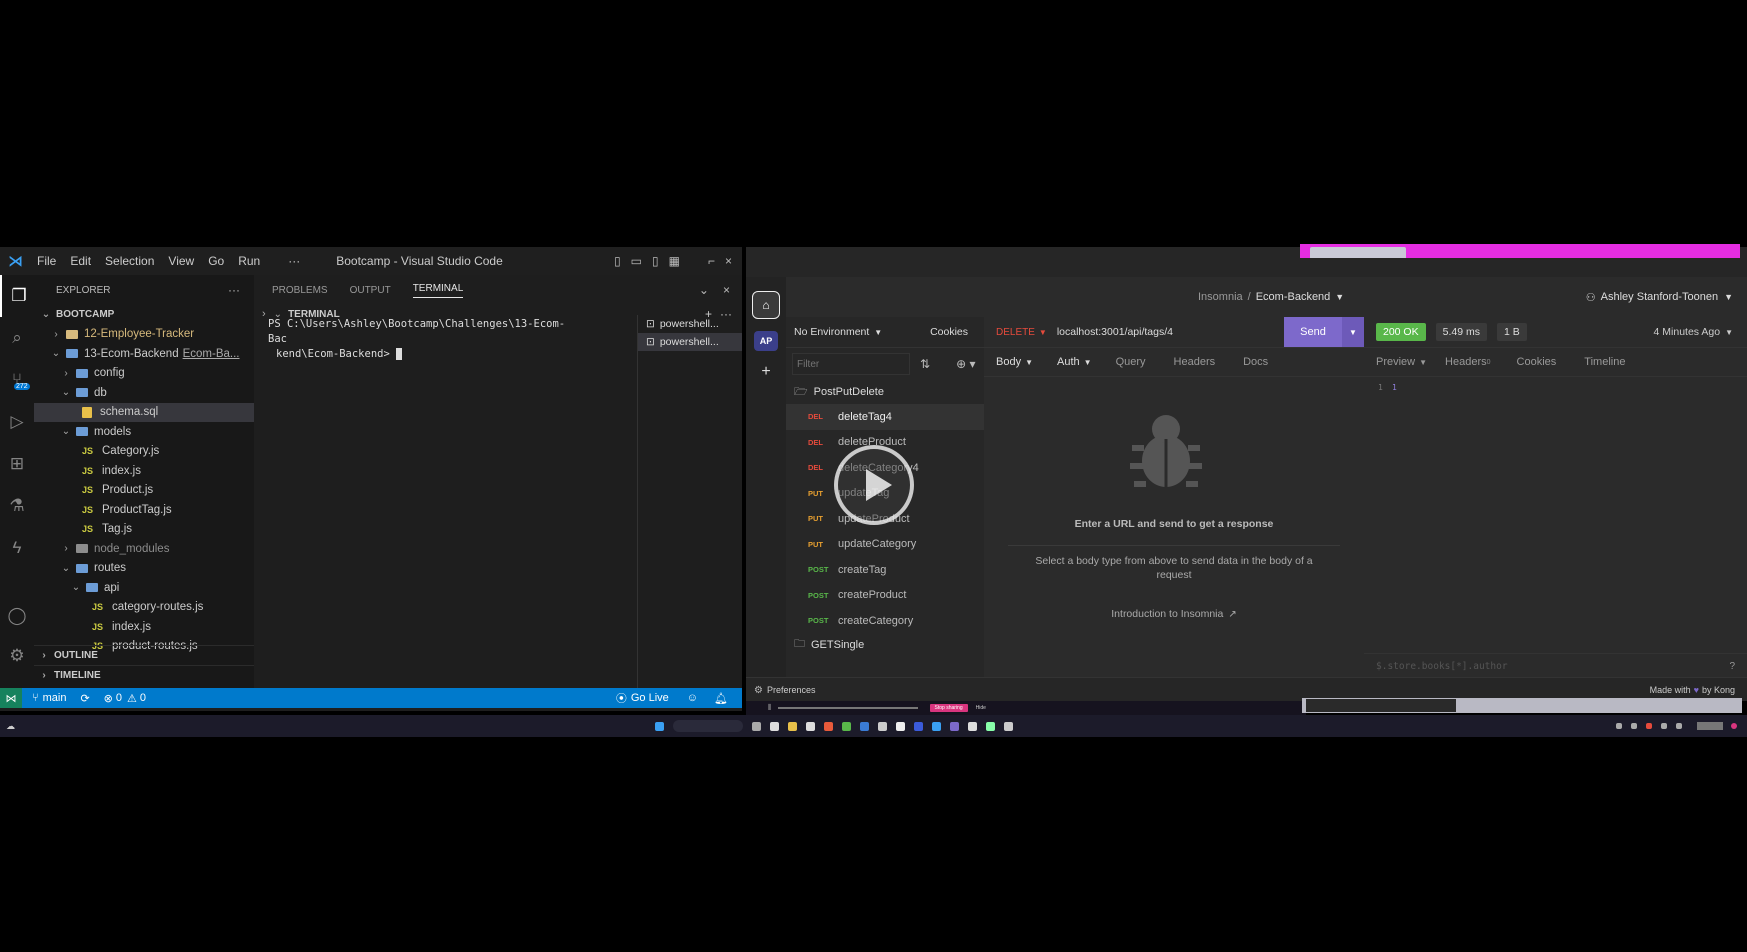 The width and height of the screenshot is (1747, 952). What do you see at coordinates (766, 372) in the screenshot?
I see `add-icon: +` at bounding box center [766, 372].